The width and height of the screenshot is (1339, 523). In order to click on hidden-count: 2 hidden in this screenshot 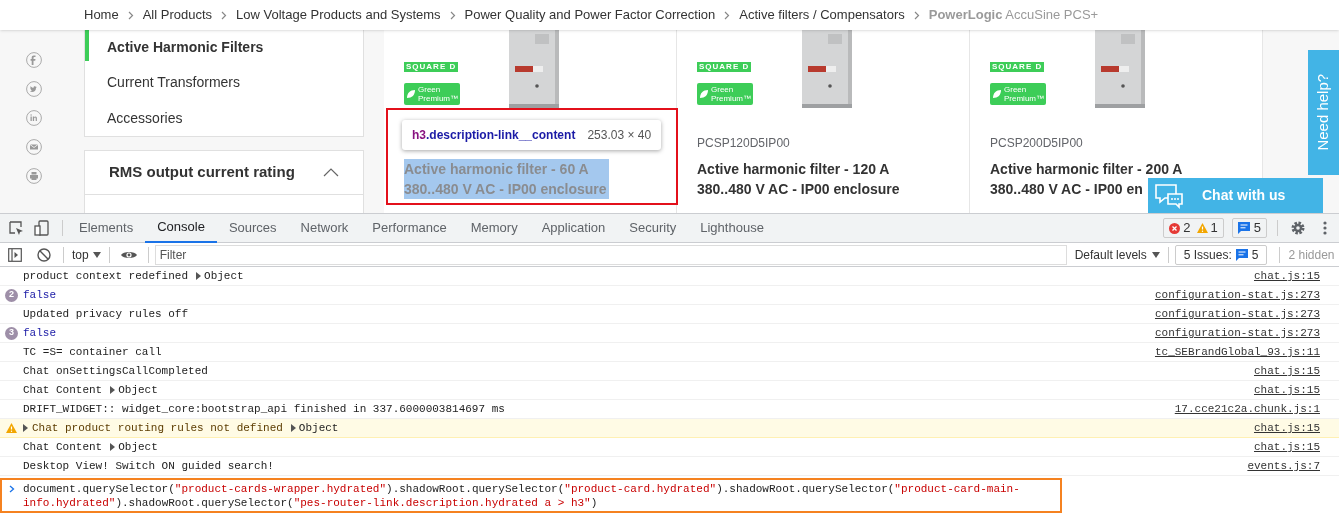, I will do `click(1311, 255)`.